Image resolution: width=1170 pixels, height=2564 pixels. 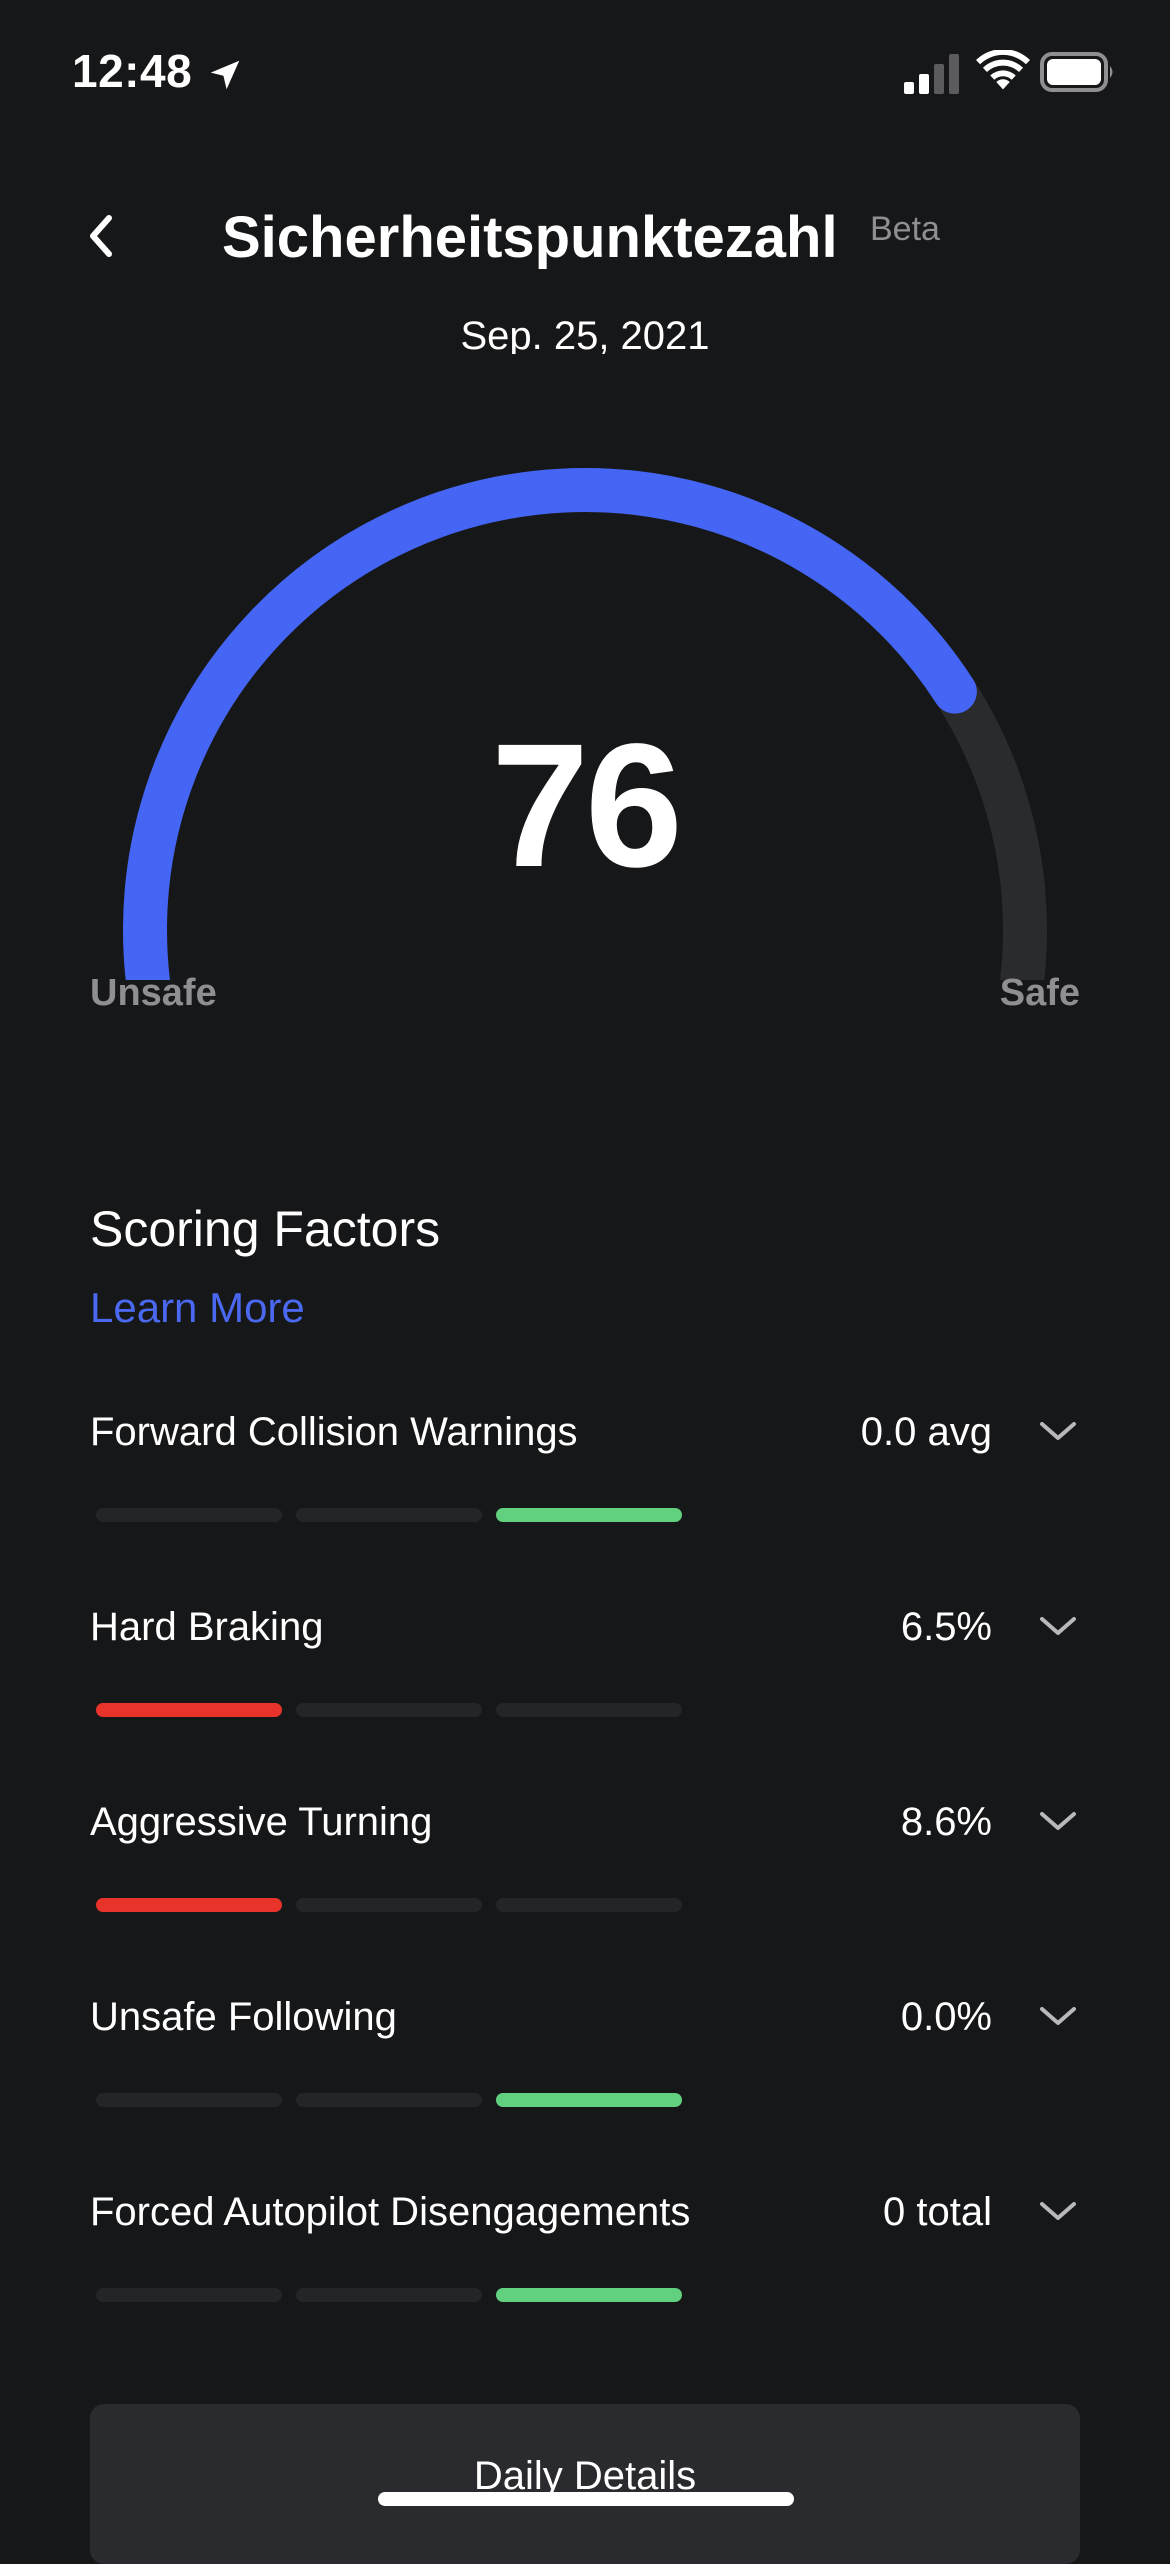 I want to click on factor-name: Forward Collision Warnings, so click(x=334, y=1432).